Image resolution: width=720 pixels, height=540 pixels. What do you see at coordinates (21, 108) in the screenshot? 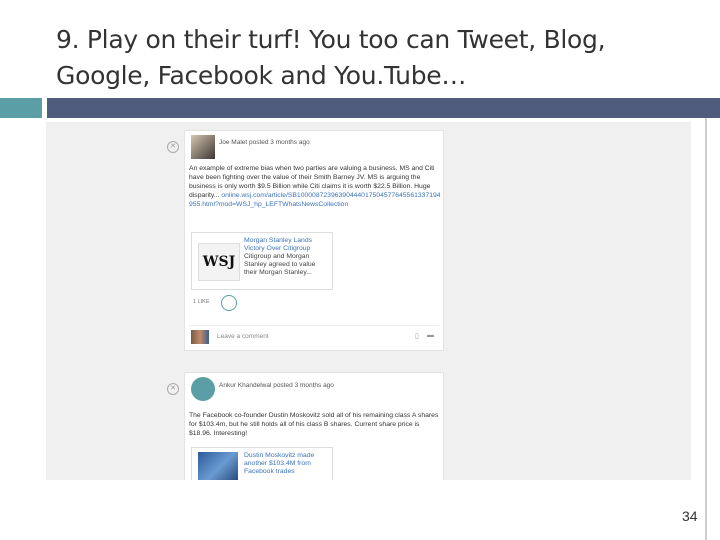
I see `title-accent-bar-teal` at bounding box center [21, 108].